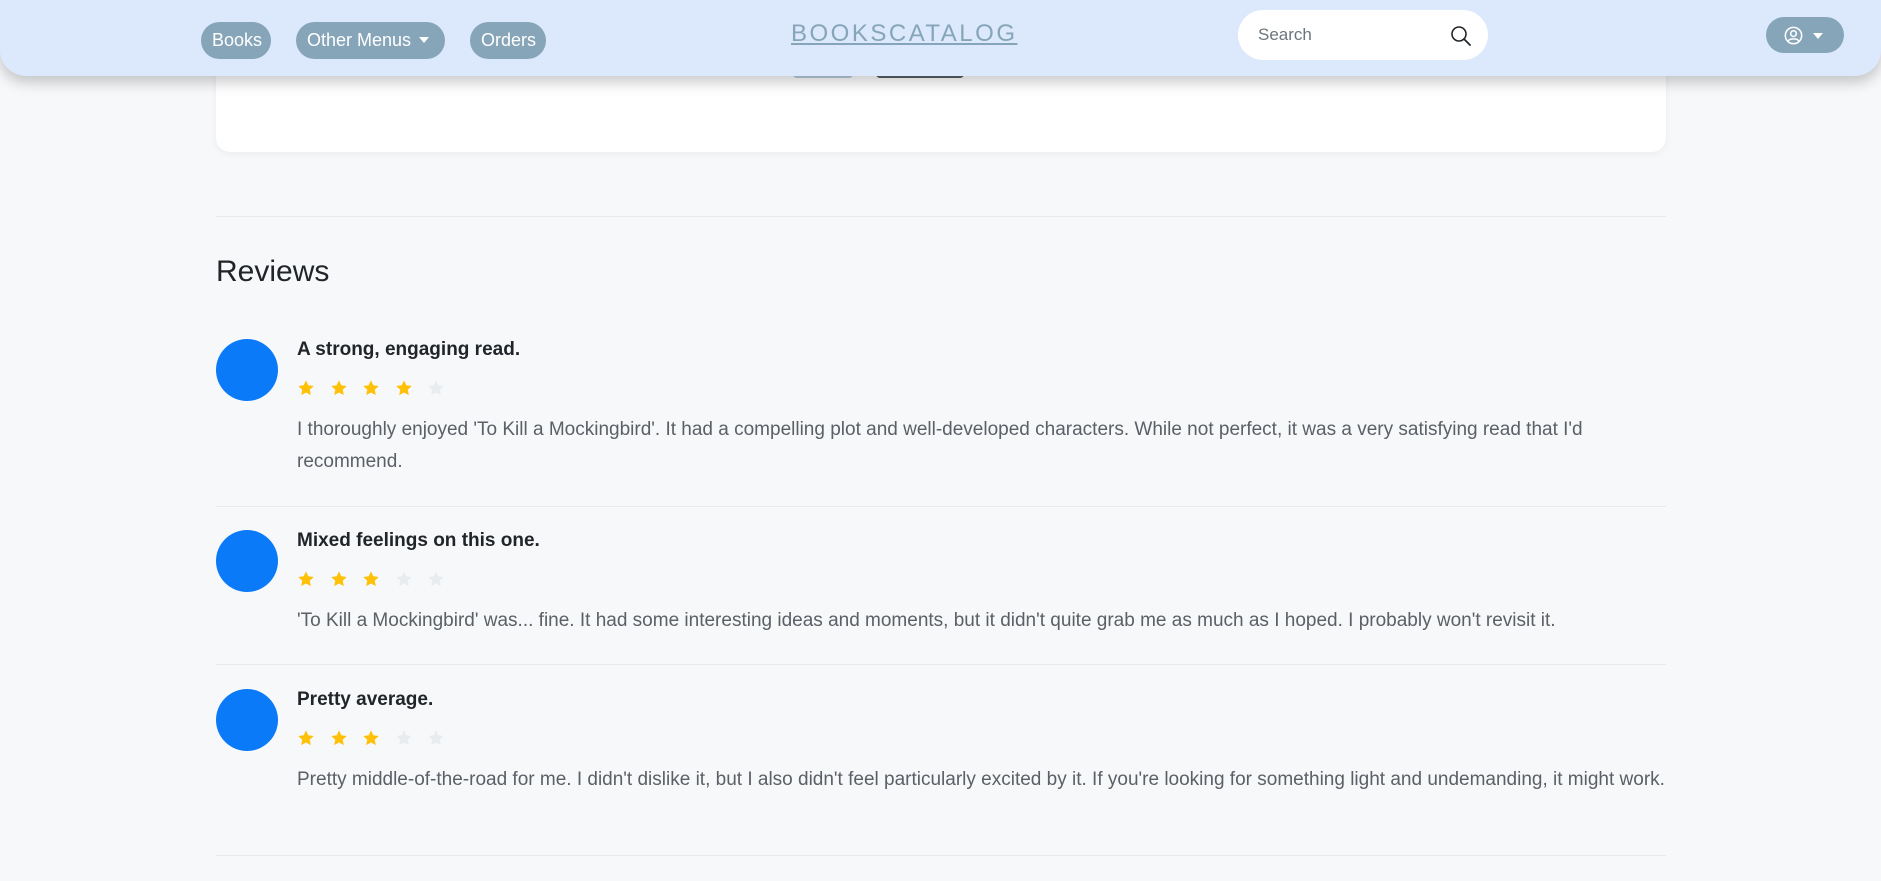 Image resolution: width=1881 pixels, height=881 pixels. Describe the element at coordinates (904, 34) in the screenshot. I see `brand-logo-link: BOOKSCATALOG` at that location.